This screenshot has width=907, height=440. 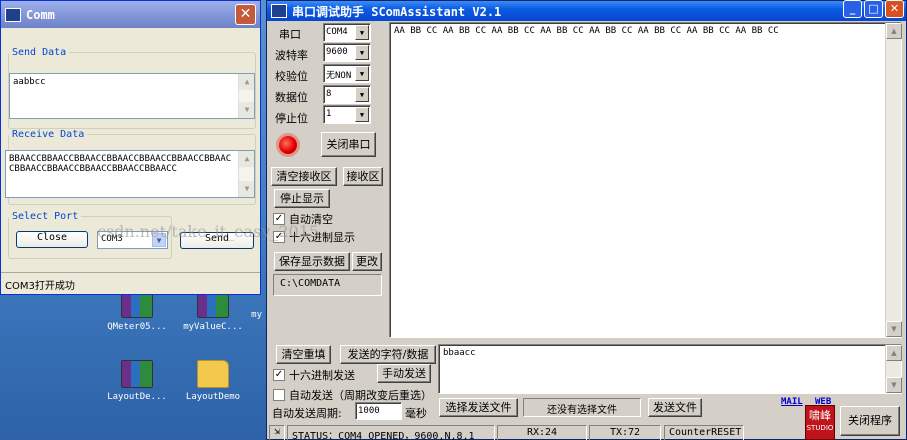 I want to click on studio-logo: 啸峰 STUDIO, so click(x=820, y=422).